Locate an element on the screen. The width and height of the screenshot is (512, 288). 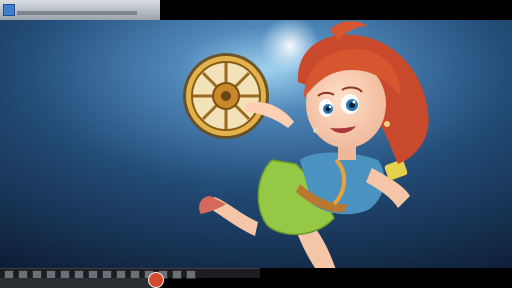
earring is located at coordinates (387, 124).